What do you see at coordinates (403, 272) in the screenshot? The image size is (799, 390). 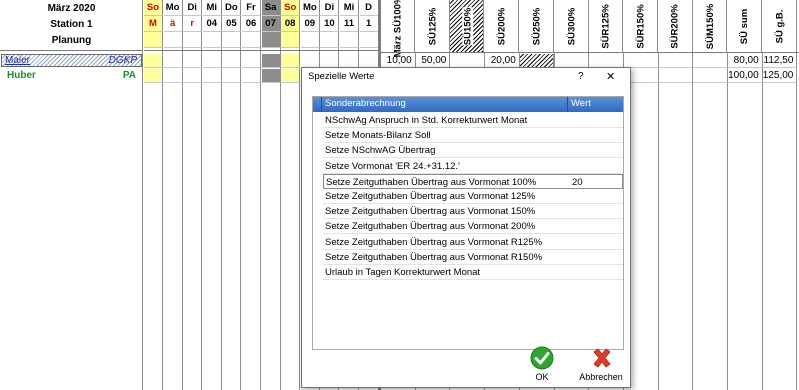 I see `item-name: Urlaub in Tagen Korrekturwert Monat` at bounding box center [403, 272].